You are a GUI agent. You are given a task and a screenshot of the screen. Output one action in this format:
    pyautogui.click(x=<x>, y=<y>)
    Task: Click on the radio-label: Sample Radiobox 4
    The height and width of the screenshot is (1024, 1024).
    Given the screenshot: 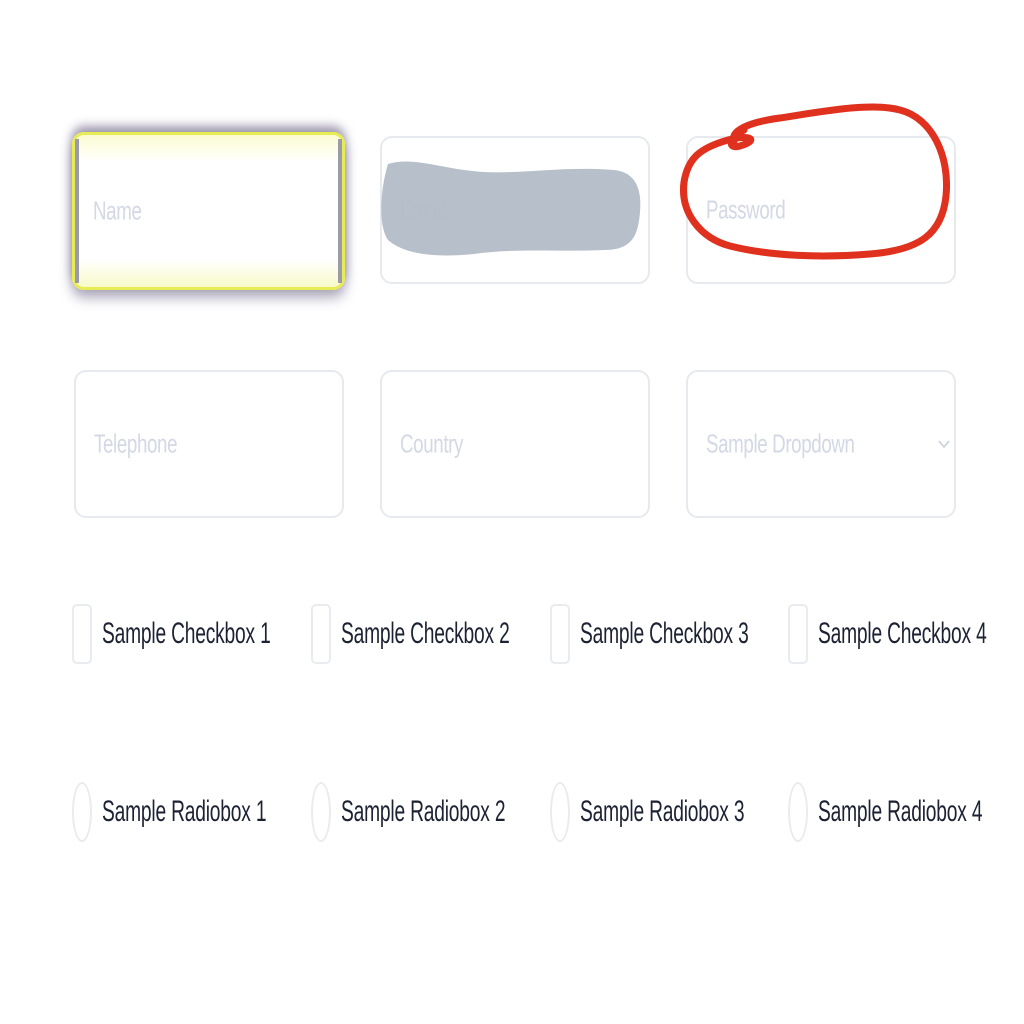 What is the action you would take?
    pyautogui.click(x=900, y=811)
    